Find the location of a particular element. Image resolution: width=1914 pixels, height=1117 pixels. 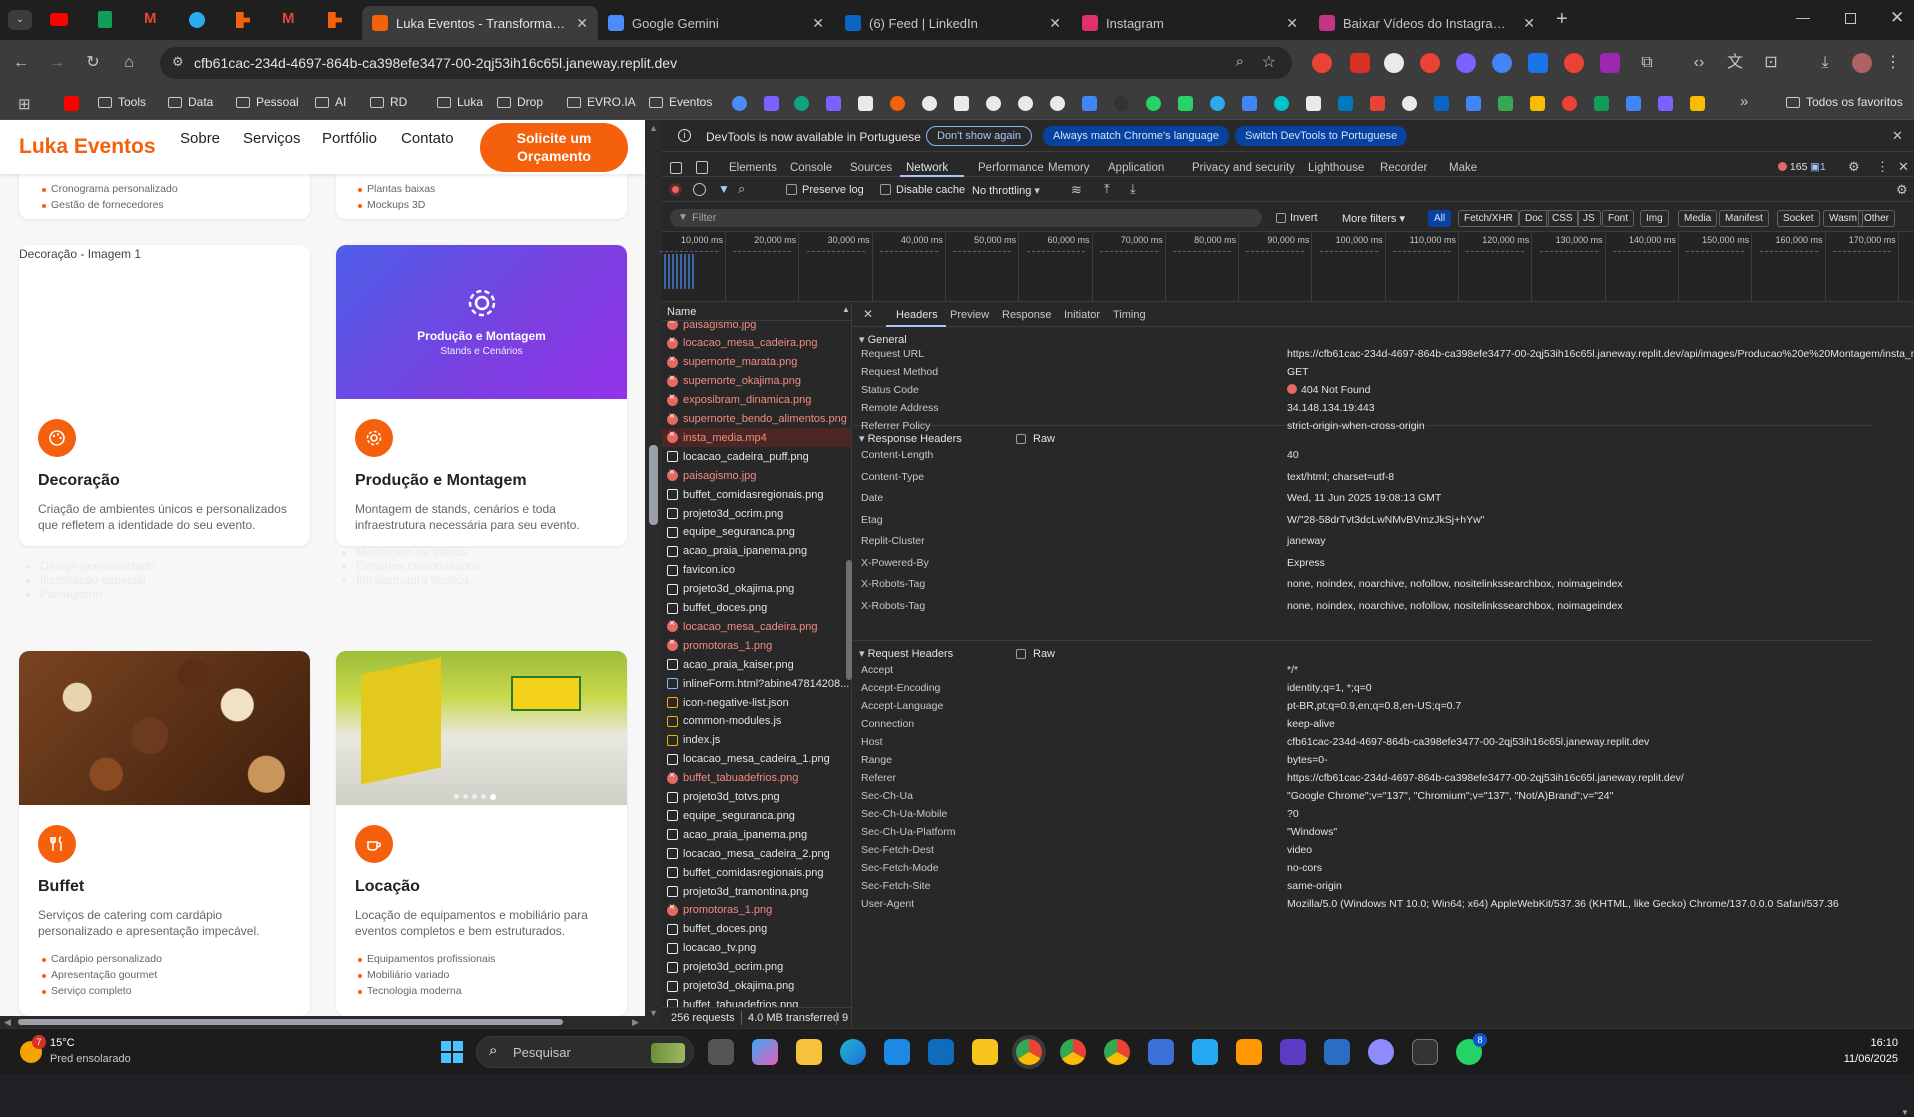

request-row: projeto3d_ocrim.png is located at coordinates (756, 513).